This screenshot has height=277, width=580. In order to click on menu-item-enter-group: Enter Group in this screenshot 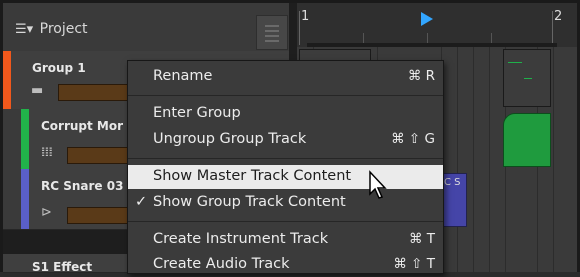, I will do `click(285, 114)`.